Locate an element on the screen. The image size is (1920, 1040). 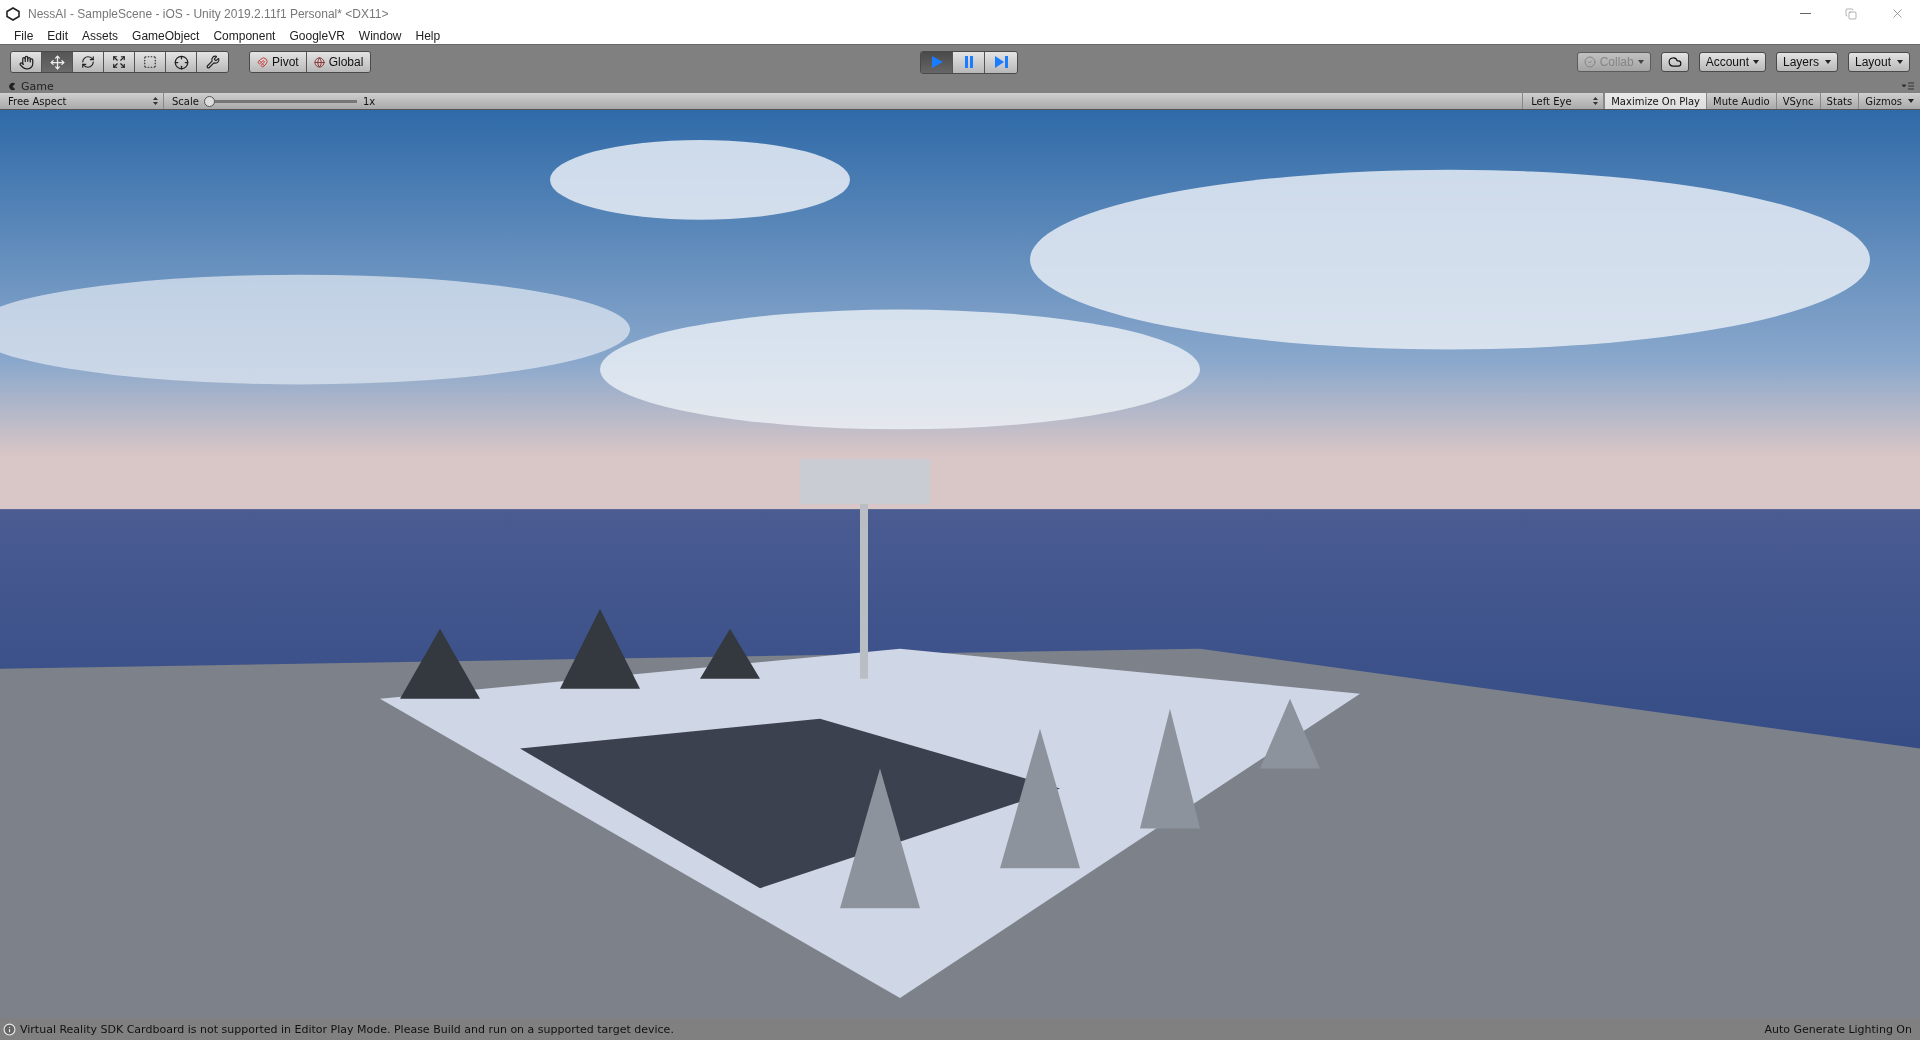
handle-toggle-button: Global is located at coordinates (338, 62).